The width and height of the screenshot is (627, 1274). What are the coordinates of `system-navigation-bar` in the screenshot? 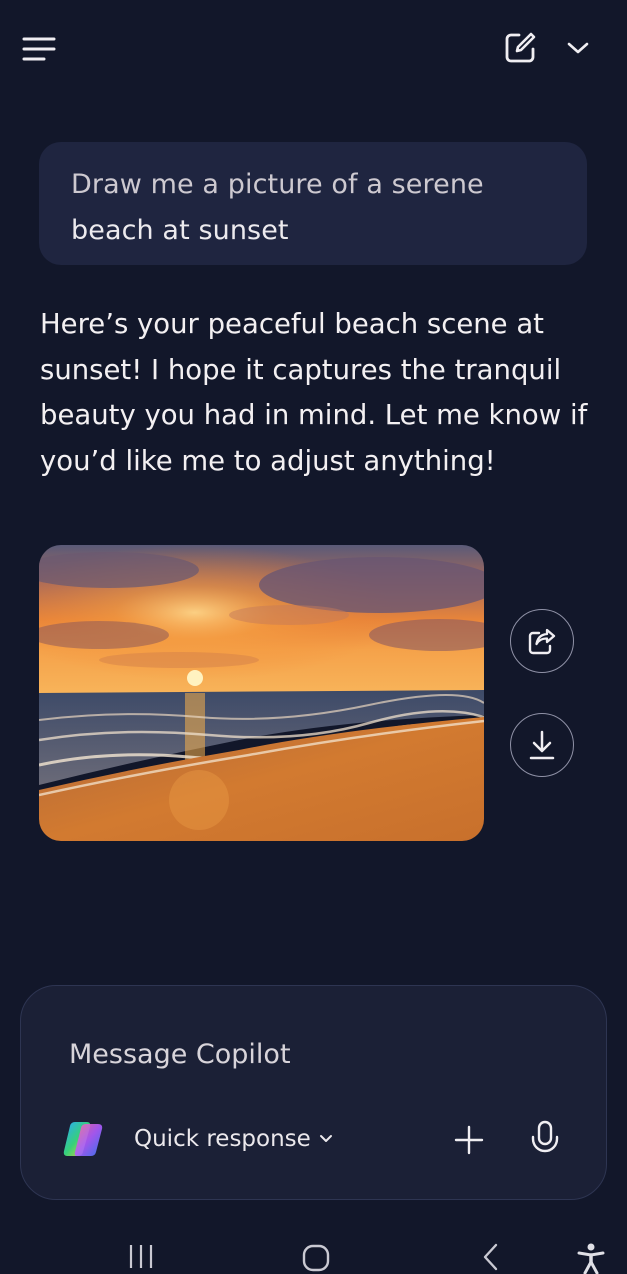 It's located at (313, 1254).